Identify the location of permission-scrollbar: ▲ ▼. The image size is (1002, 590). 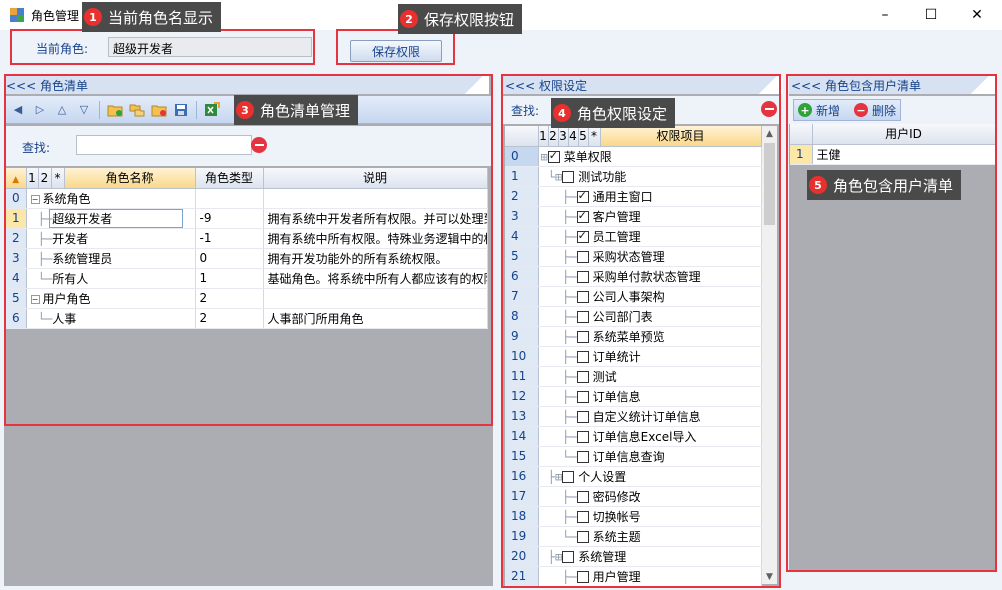
(769, 355).